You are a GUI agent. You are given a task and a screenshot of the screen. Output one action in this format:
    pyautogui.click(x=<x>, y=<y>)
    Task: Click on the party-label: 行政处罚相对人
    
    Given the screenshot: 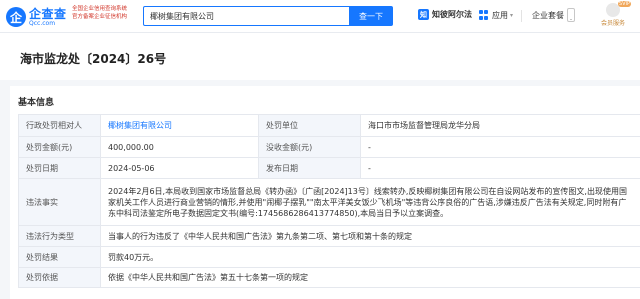 What is the action you would take?
    pyautogui.click(x=59, y=125)
    